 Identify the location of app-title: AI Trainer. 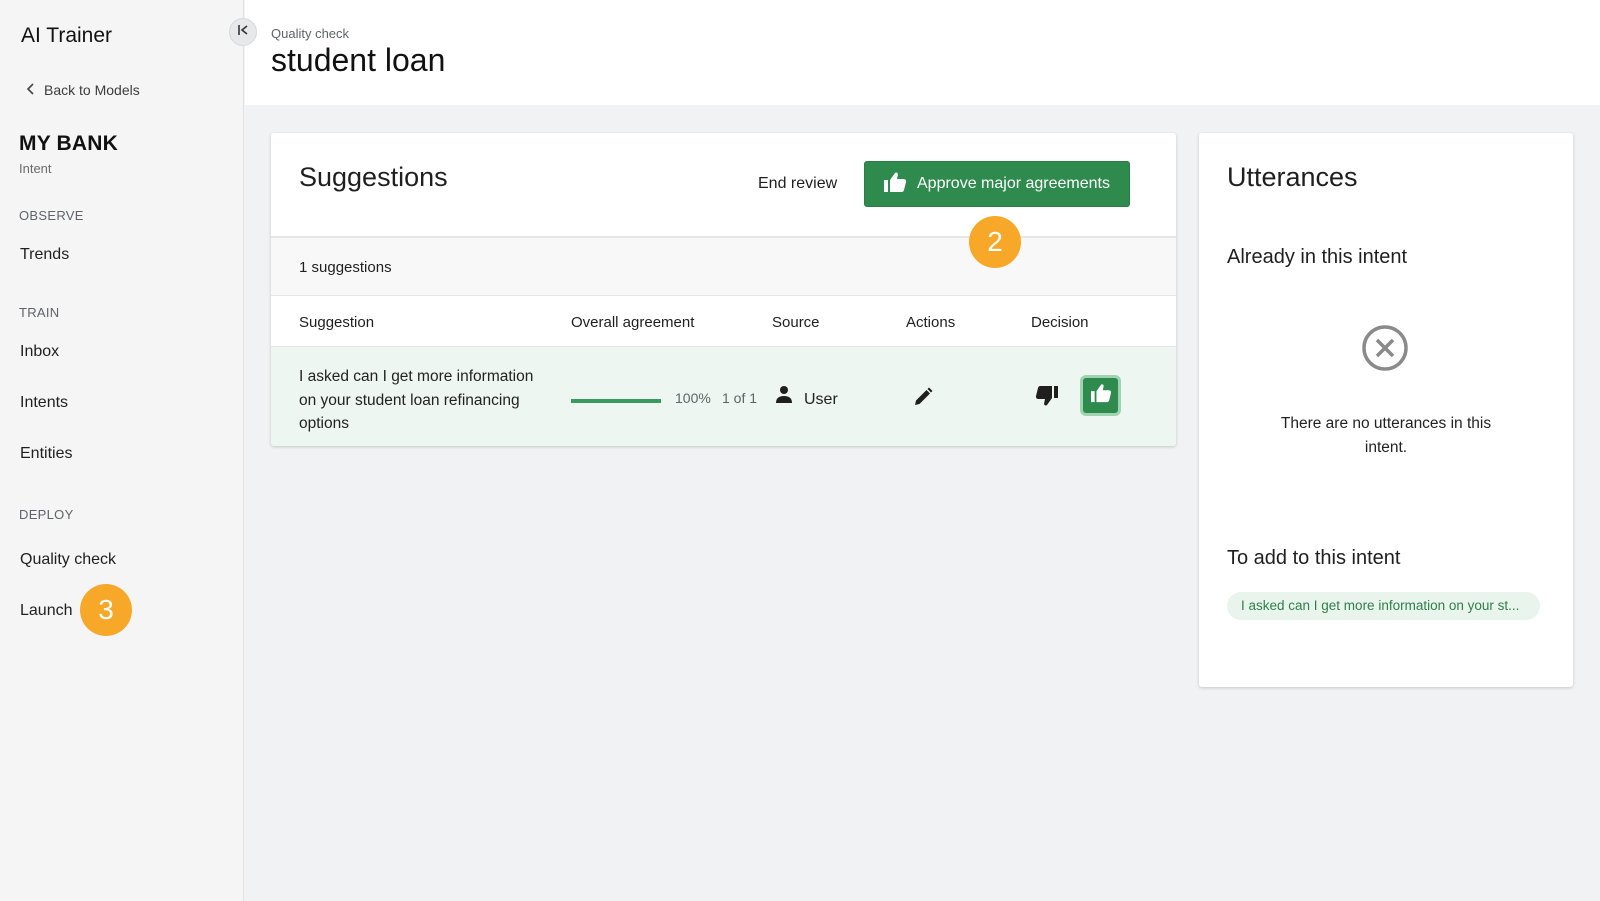
(67, 35).